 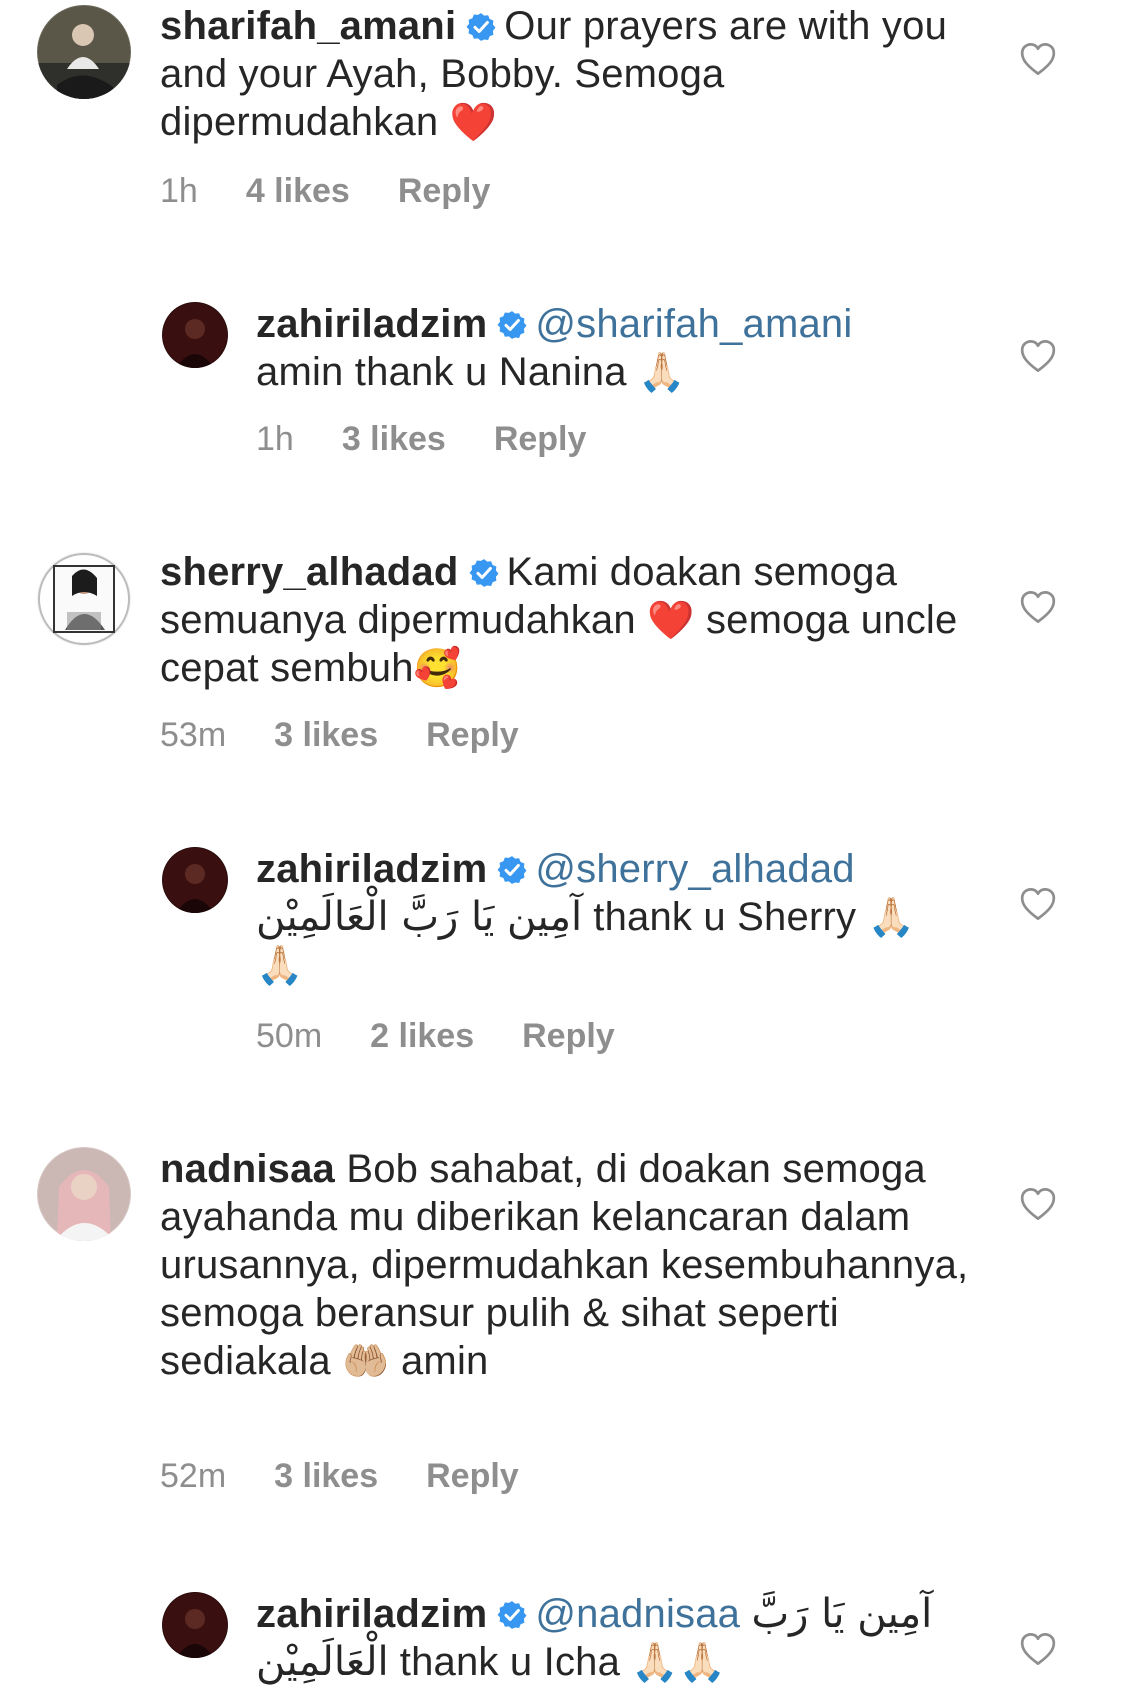 I want to click on palms-up-emoji: 🤲🏼, so click(x=366, y=1361).